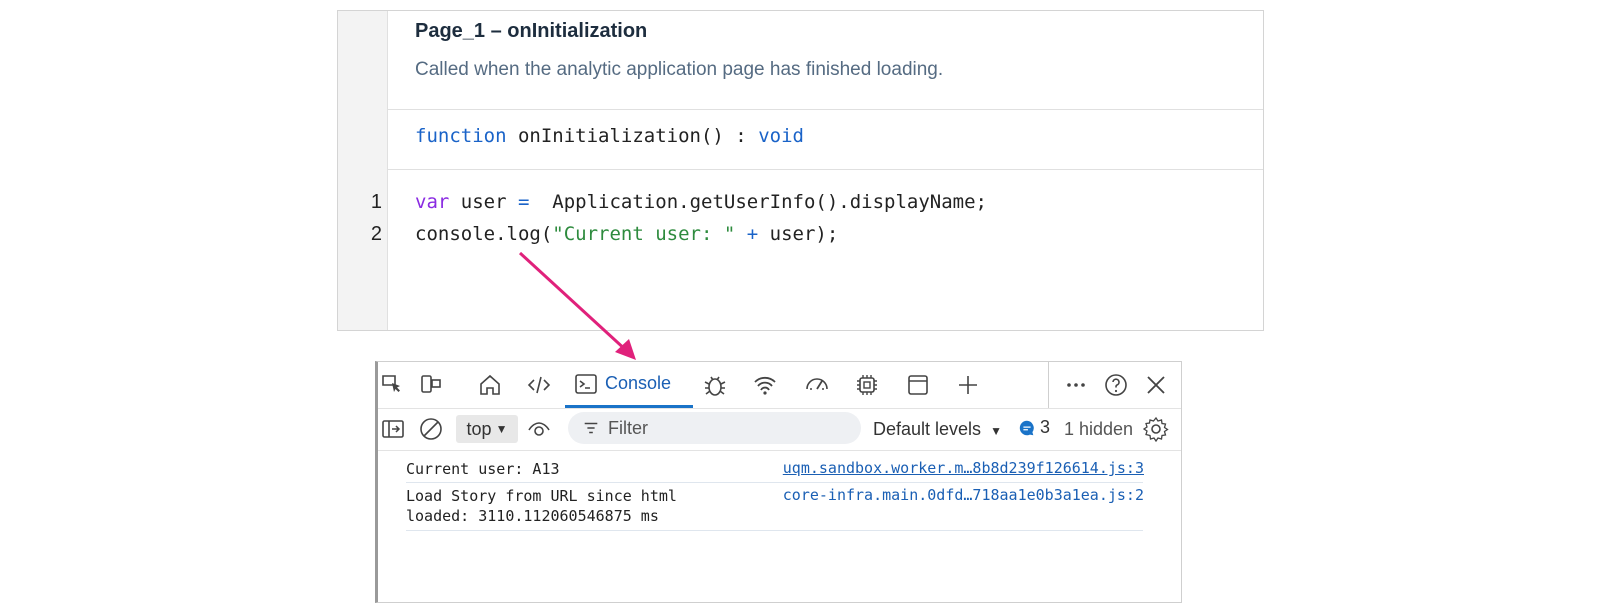 This screenshot has width=1600, height=613. I want to click on code-text: user);, so click(804, 234).